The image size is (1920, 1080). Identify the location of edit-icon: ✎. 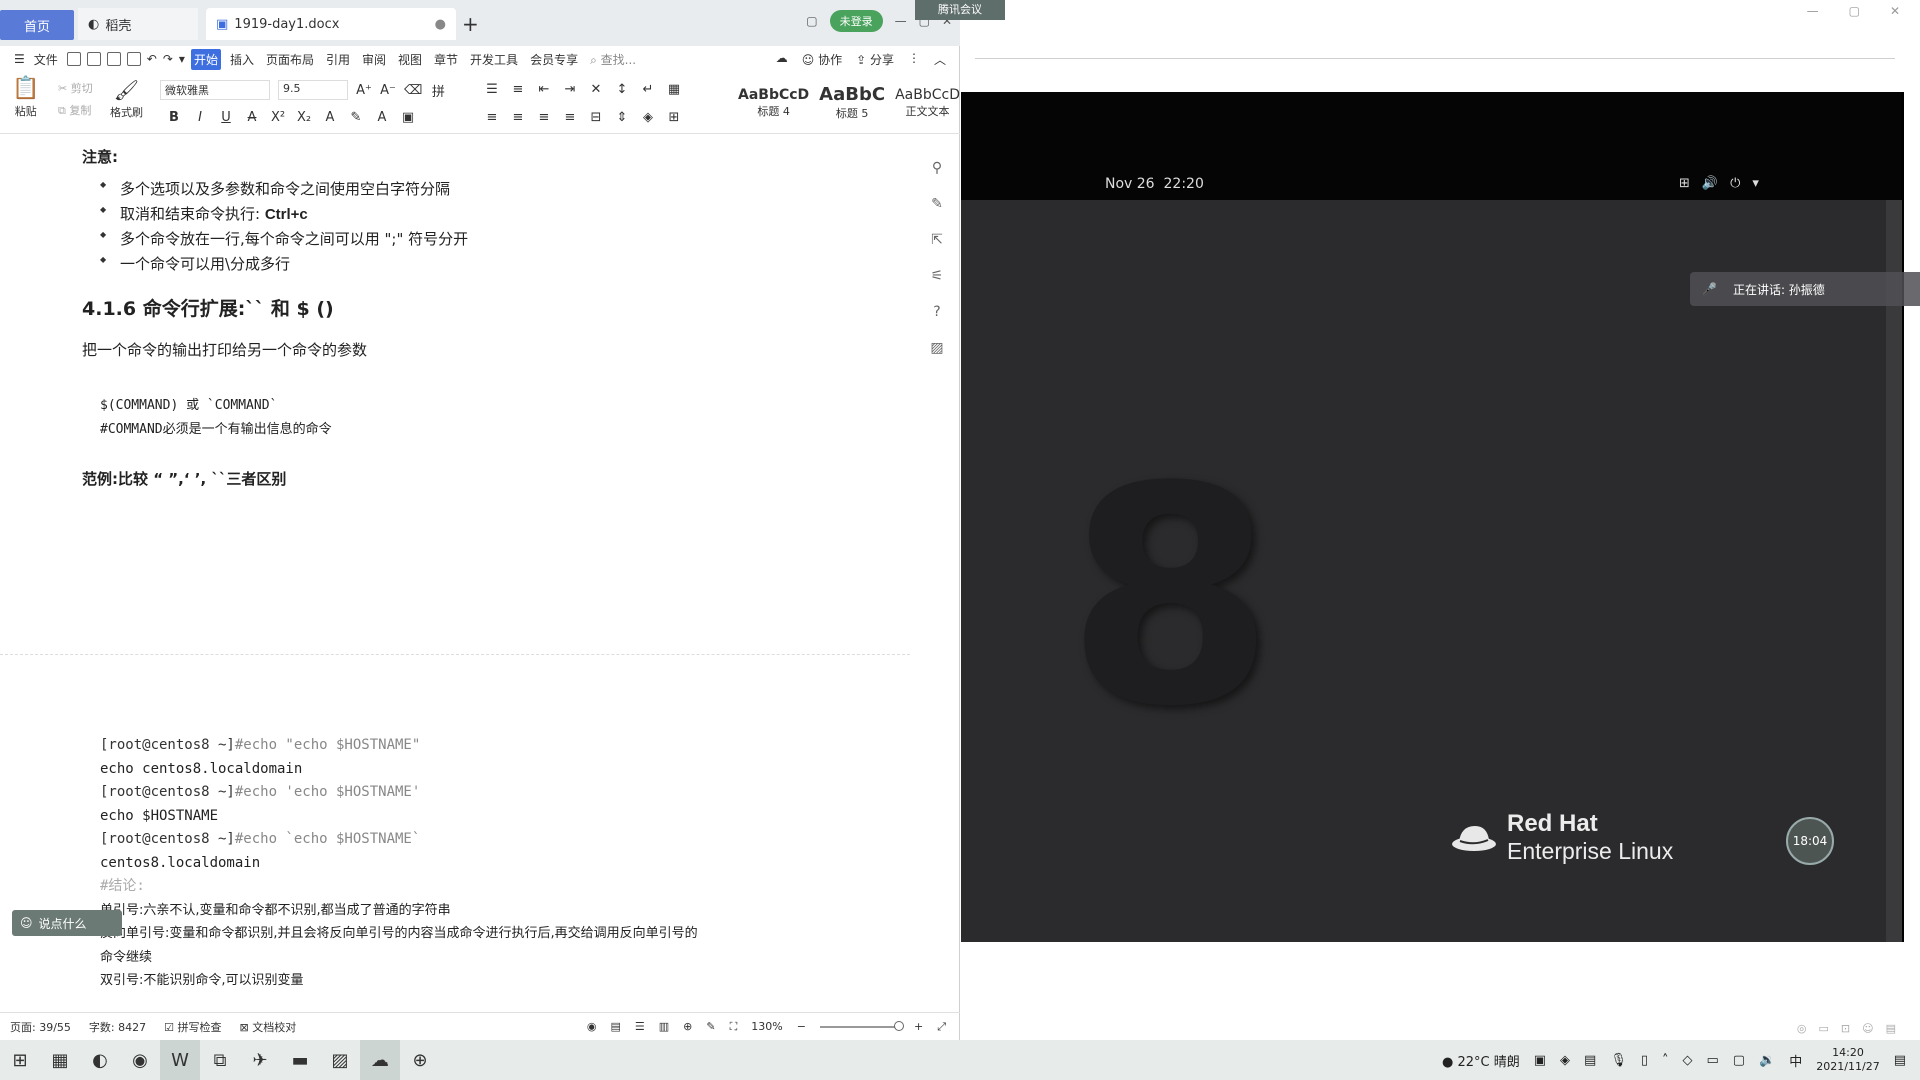
(937, 204).